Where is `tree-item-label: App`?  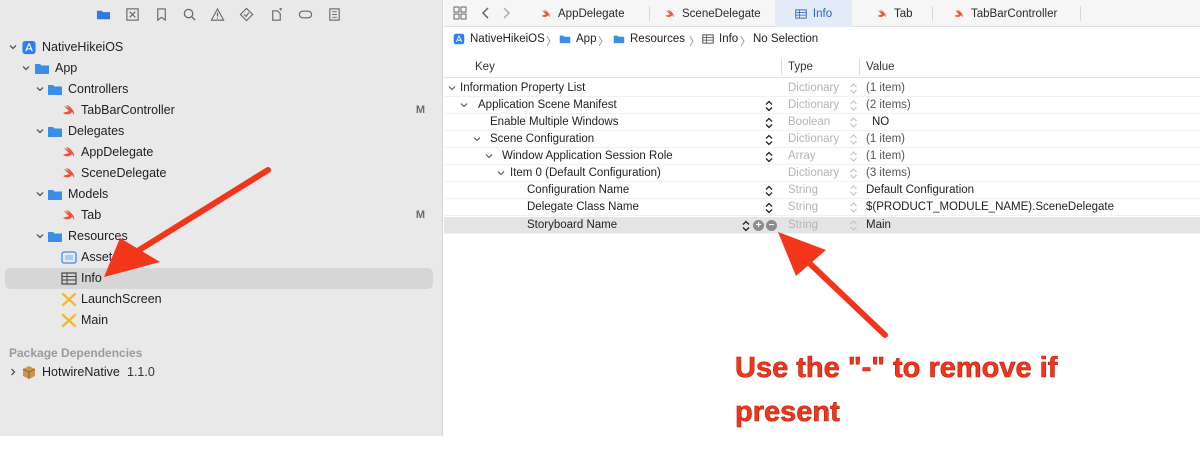 tree-item-label: App is located at coordinates (66, 68).